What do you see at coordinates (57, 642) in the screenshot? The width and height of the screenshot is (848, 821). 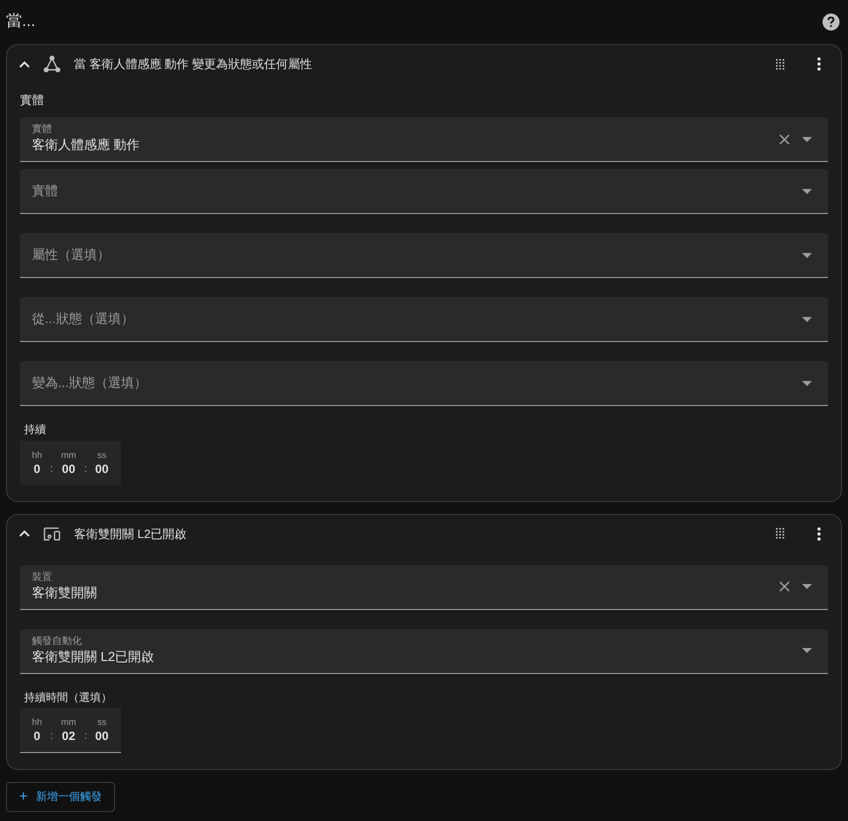 I see `field-label: 觸發自動化` at bounding box center [57, 642].